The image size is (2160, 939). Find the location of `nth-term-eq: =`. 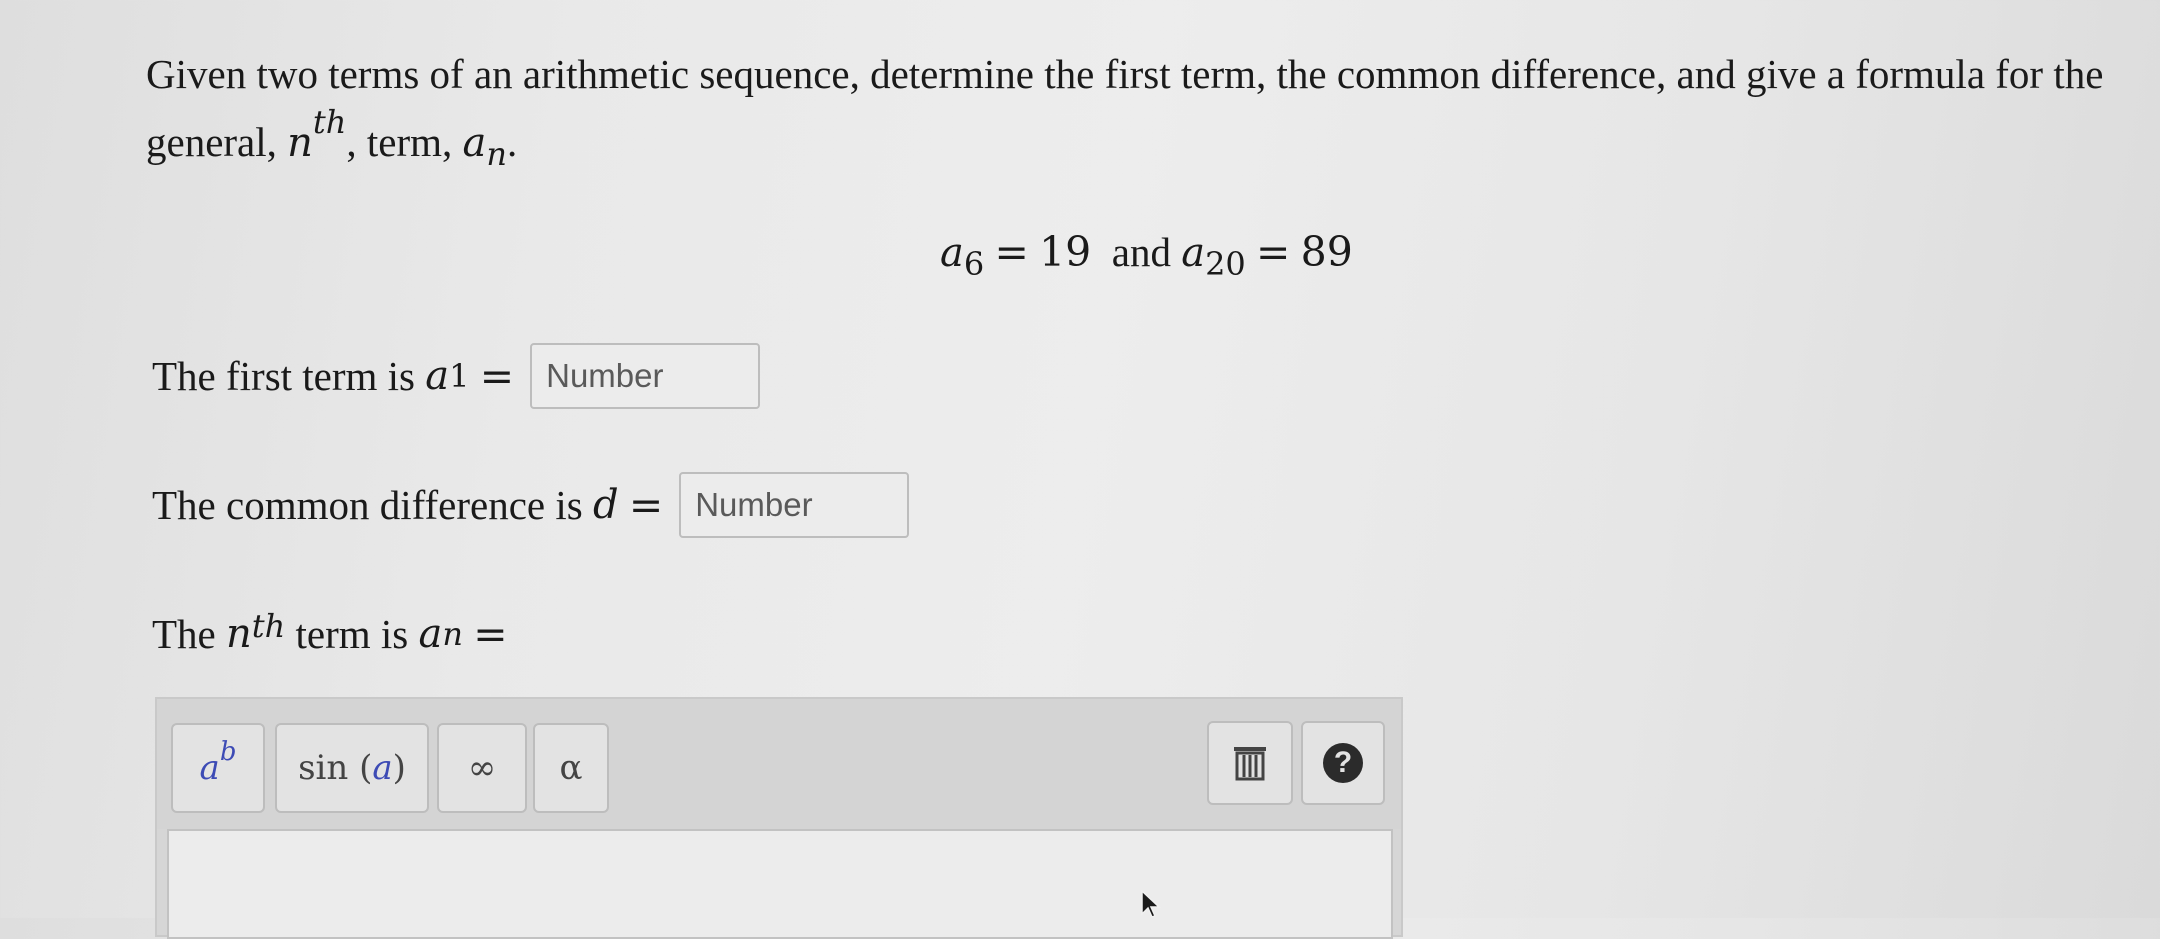

nth-term-eq: = is located at coordinates (490, 634).